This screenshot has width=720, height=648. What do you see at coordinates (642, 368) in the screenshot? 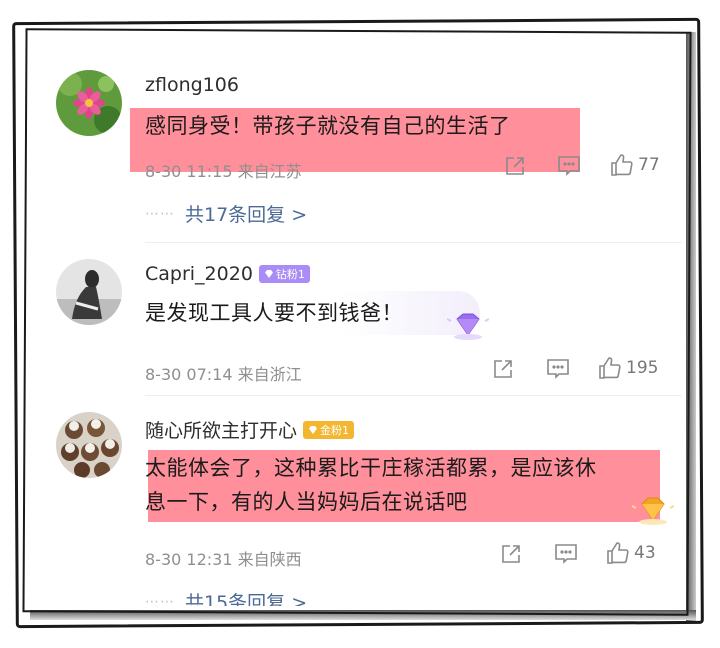
I see `like-count: 195` at bounding box center [642, 368].